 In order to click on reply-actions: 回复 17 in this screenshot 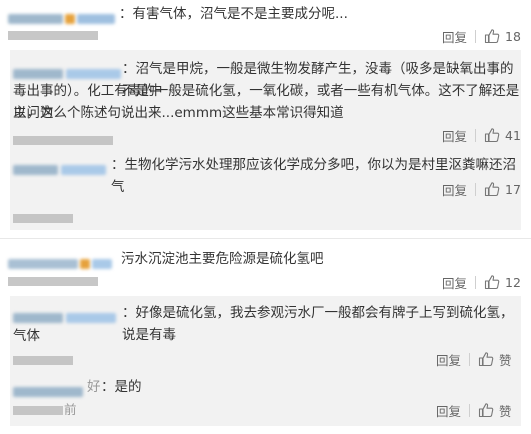, I will do `click(481, 189)`.